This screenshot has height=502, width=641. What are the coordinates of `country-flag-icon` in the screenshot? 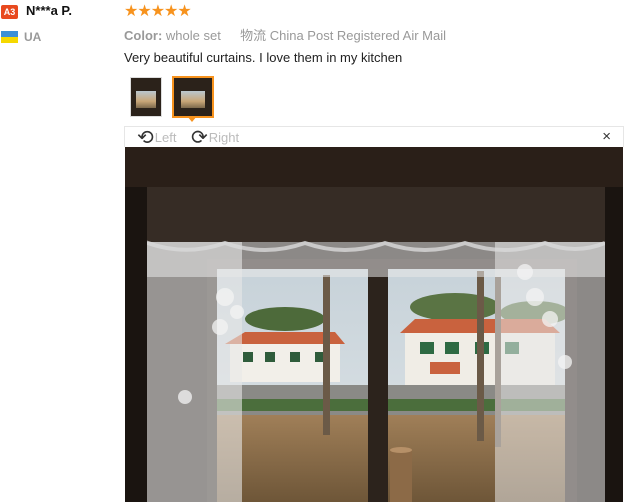 It's located at (9, 37).